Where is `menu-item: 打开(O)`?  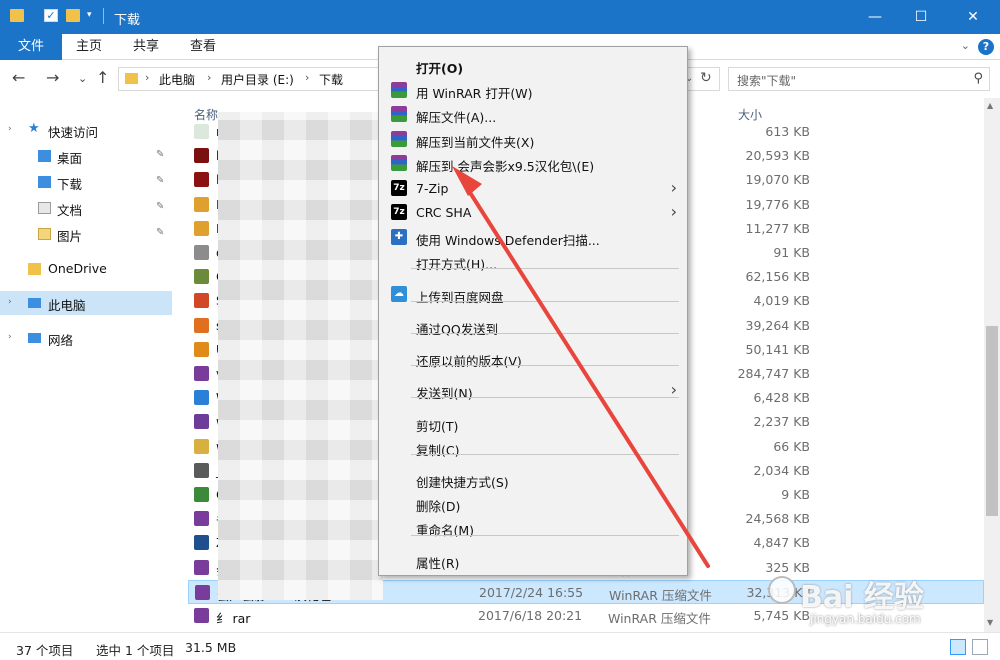 menu-item: 打开(O) is located at coordinates (533, 65).